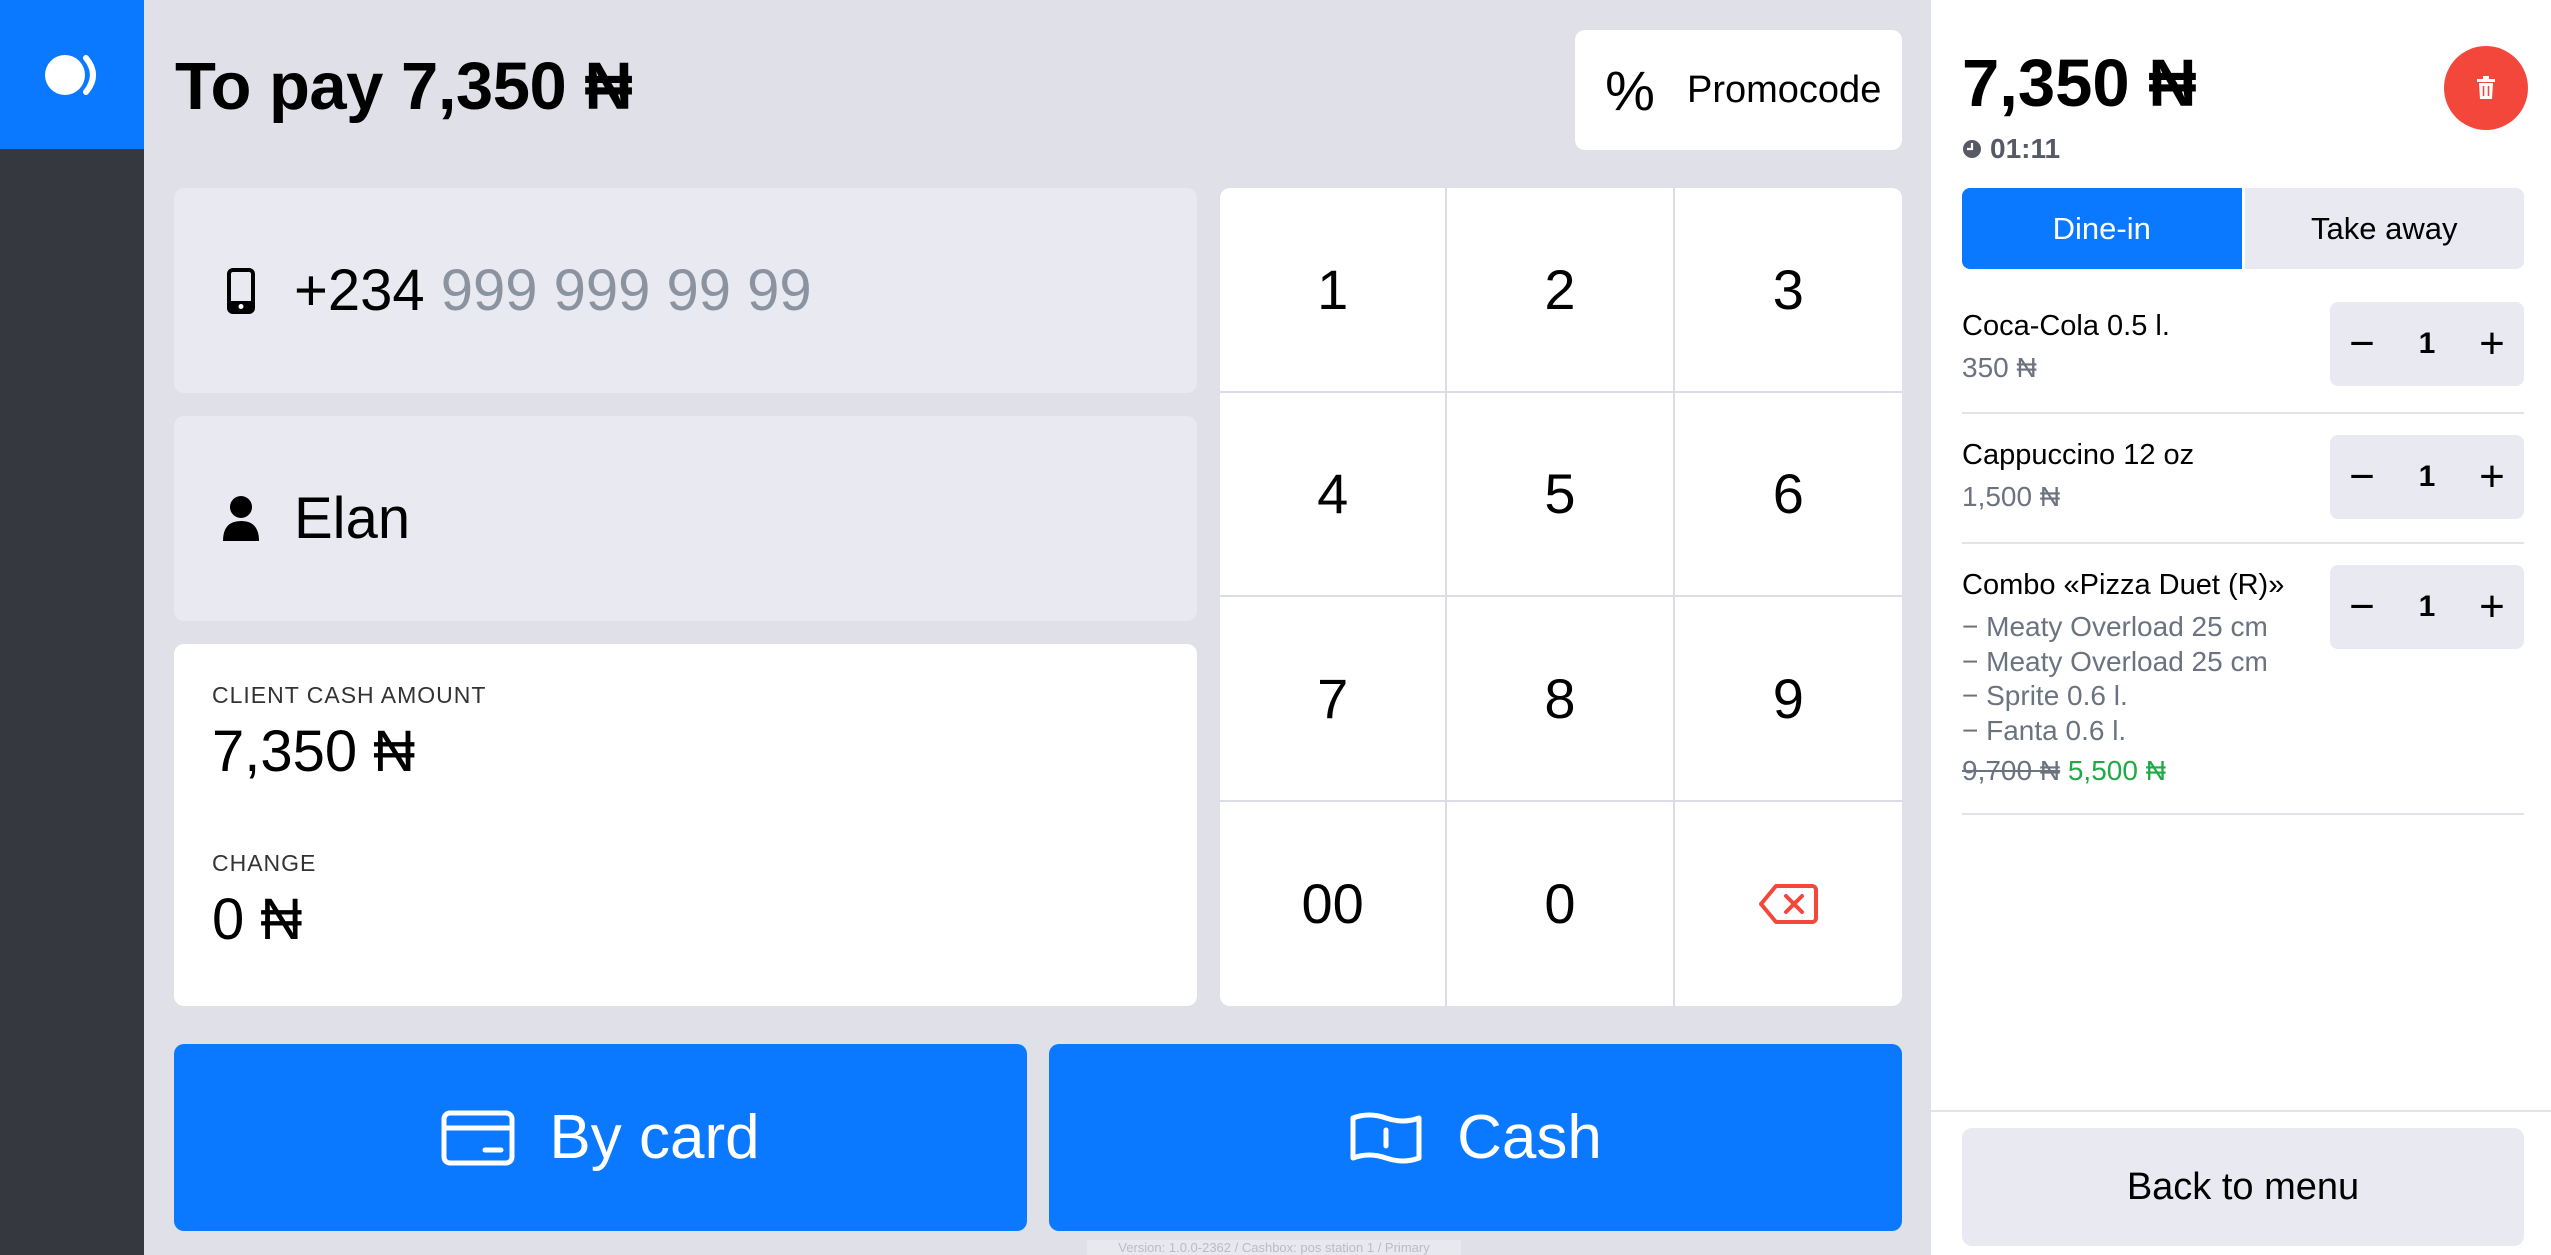 The image size is (2551, 1255). I want to click on combo-price: 9,700 ₦ 5,500 ₦, so click(2064, 771).